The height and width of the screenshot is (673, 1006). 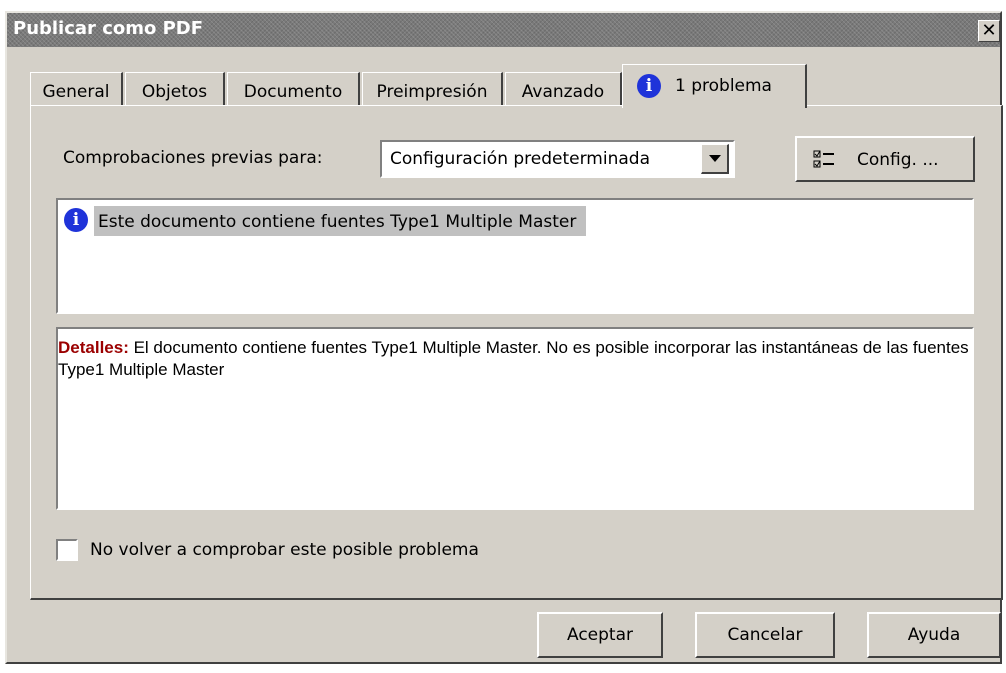 I want to click on tab-general-label: General, so click(x=76, y=92).